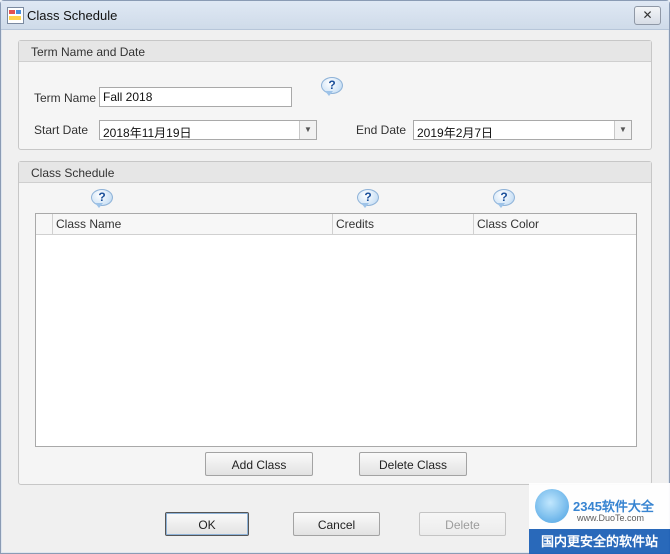  What do you see at coordinates (552, 506) in the screenshot?
I see `mascot-icon` at bounding box center [552, 506].